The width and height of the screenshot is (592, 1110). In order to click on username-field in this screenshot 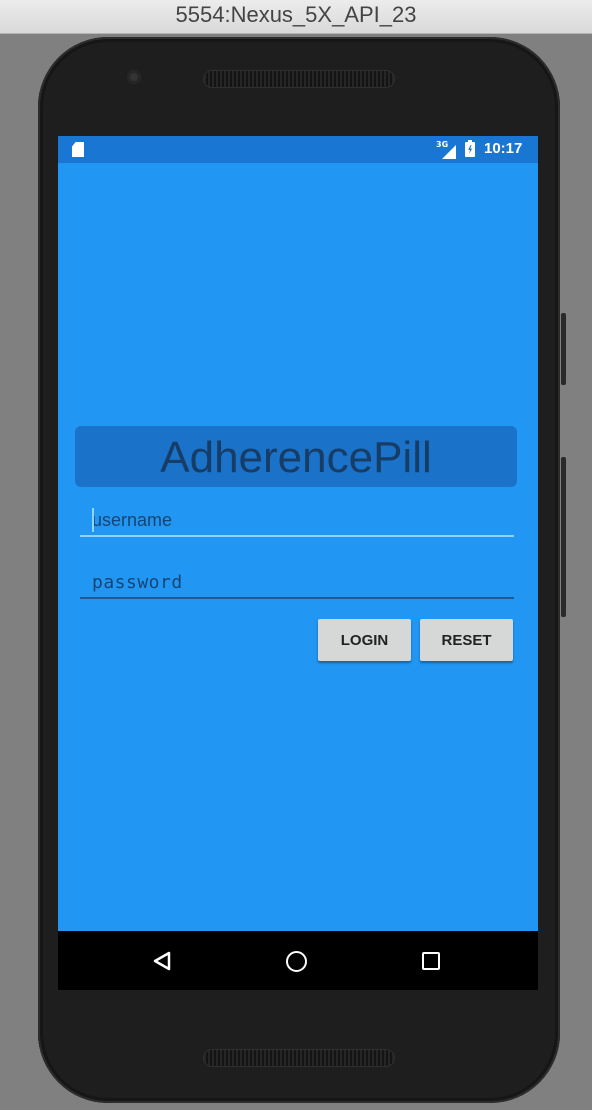, I will do `click(297, 519)`.